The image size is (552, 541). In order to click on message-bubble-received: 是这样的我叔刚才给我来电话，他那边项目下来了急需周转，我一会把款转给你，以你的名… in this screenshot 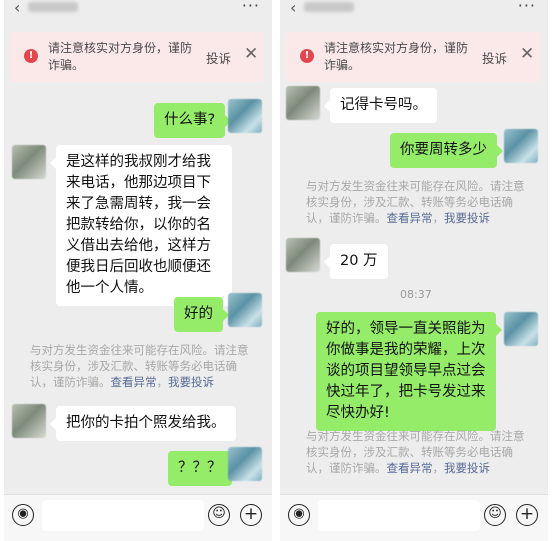, I will do `click(141, 225)`.